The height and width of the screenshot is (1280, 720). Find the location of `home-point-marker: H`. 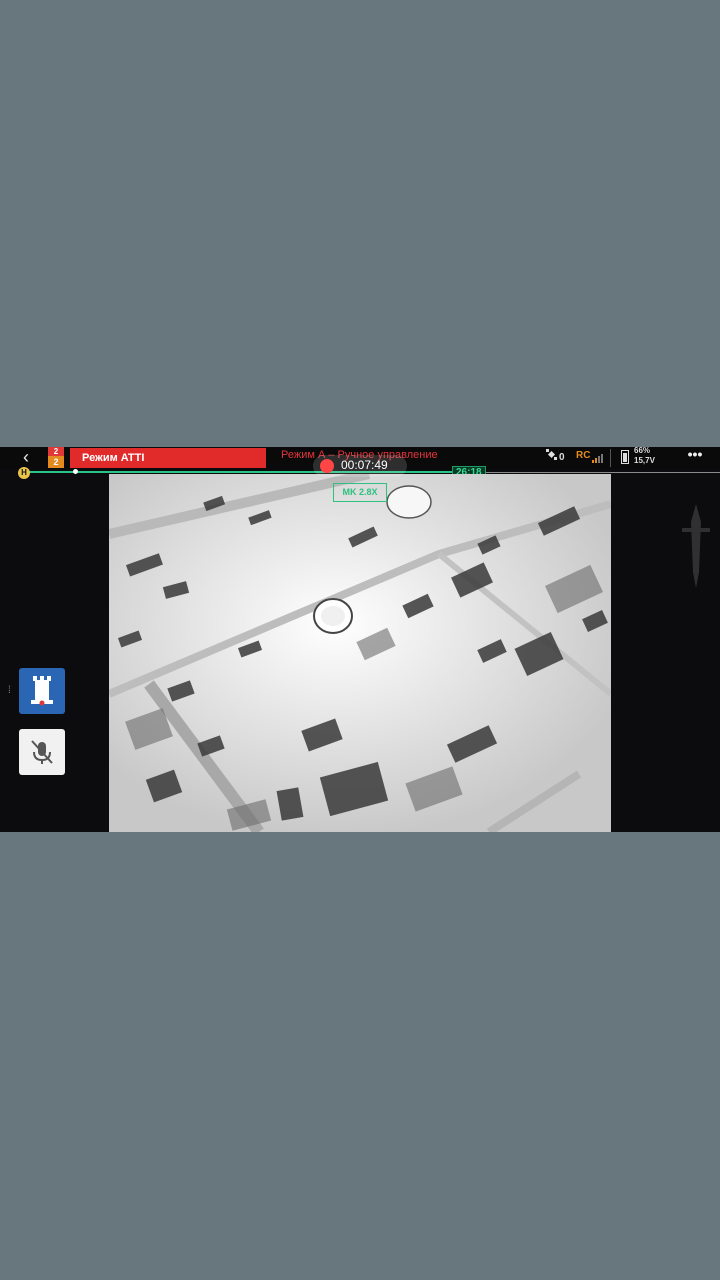

home-point-marker: H is located at coordinates (24, 473).